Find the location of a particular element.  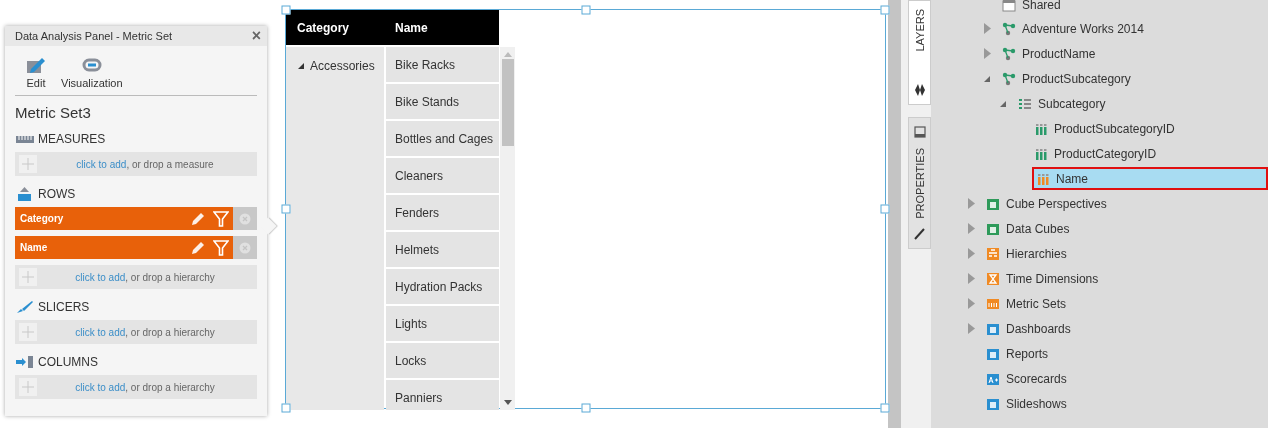

tree-item: Dashboards is located at coordinates (1030, 328).